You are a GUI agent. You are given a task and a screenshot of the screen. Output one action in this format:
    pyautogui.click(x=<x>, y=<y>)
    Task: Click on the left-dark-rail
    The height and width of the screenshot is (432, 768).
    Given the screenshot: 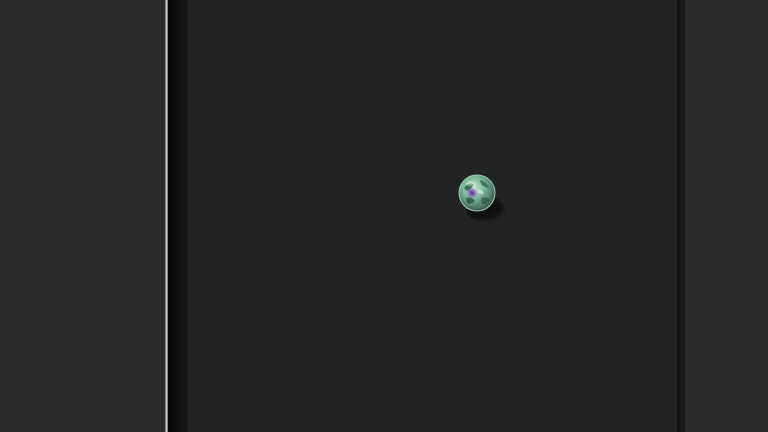 What is the action you would take?
    pyautogui.click(x=178, y=216)
    